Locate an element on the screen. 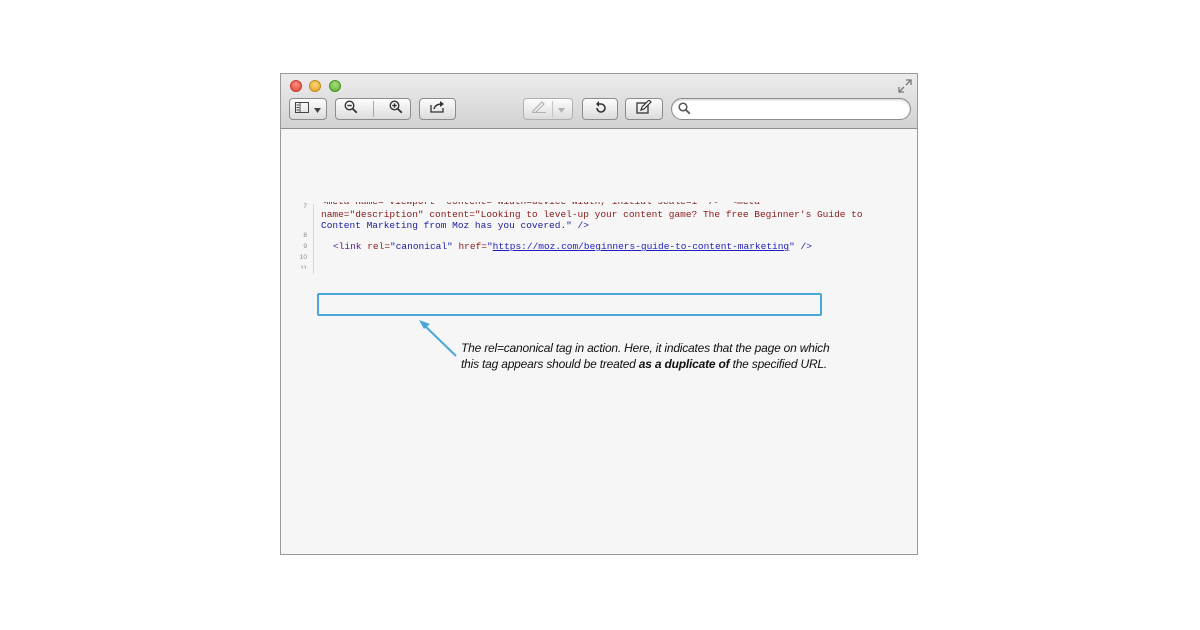  annotation-part2: this tag appears should be treated is located at coordinates (550, 364).